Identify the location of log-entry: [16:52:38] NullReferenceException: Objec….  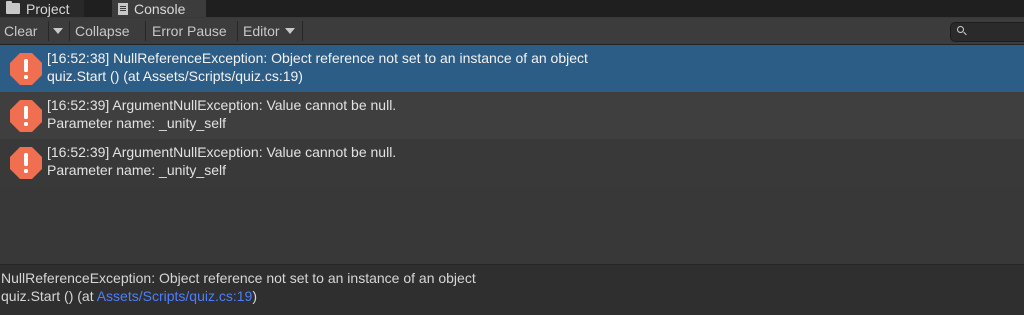
(512, 68).